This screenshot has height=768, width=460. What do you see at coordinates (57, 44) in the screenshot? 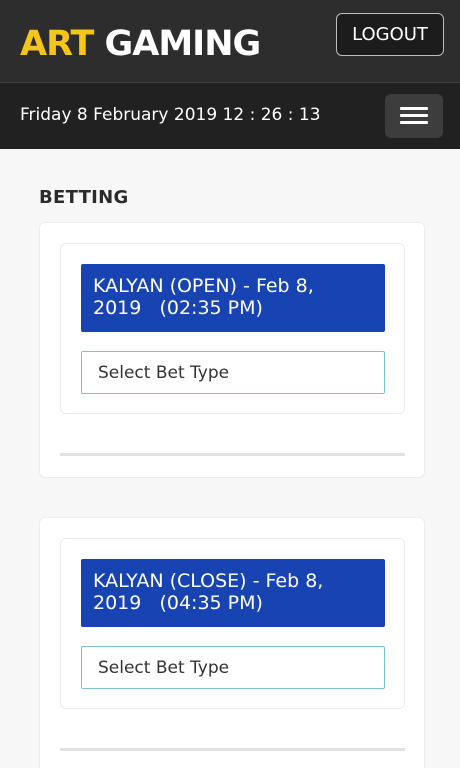
I see `logo-text-art: ART` at bounding box center [57, 44].